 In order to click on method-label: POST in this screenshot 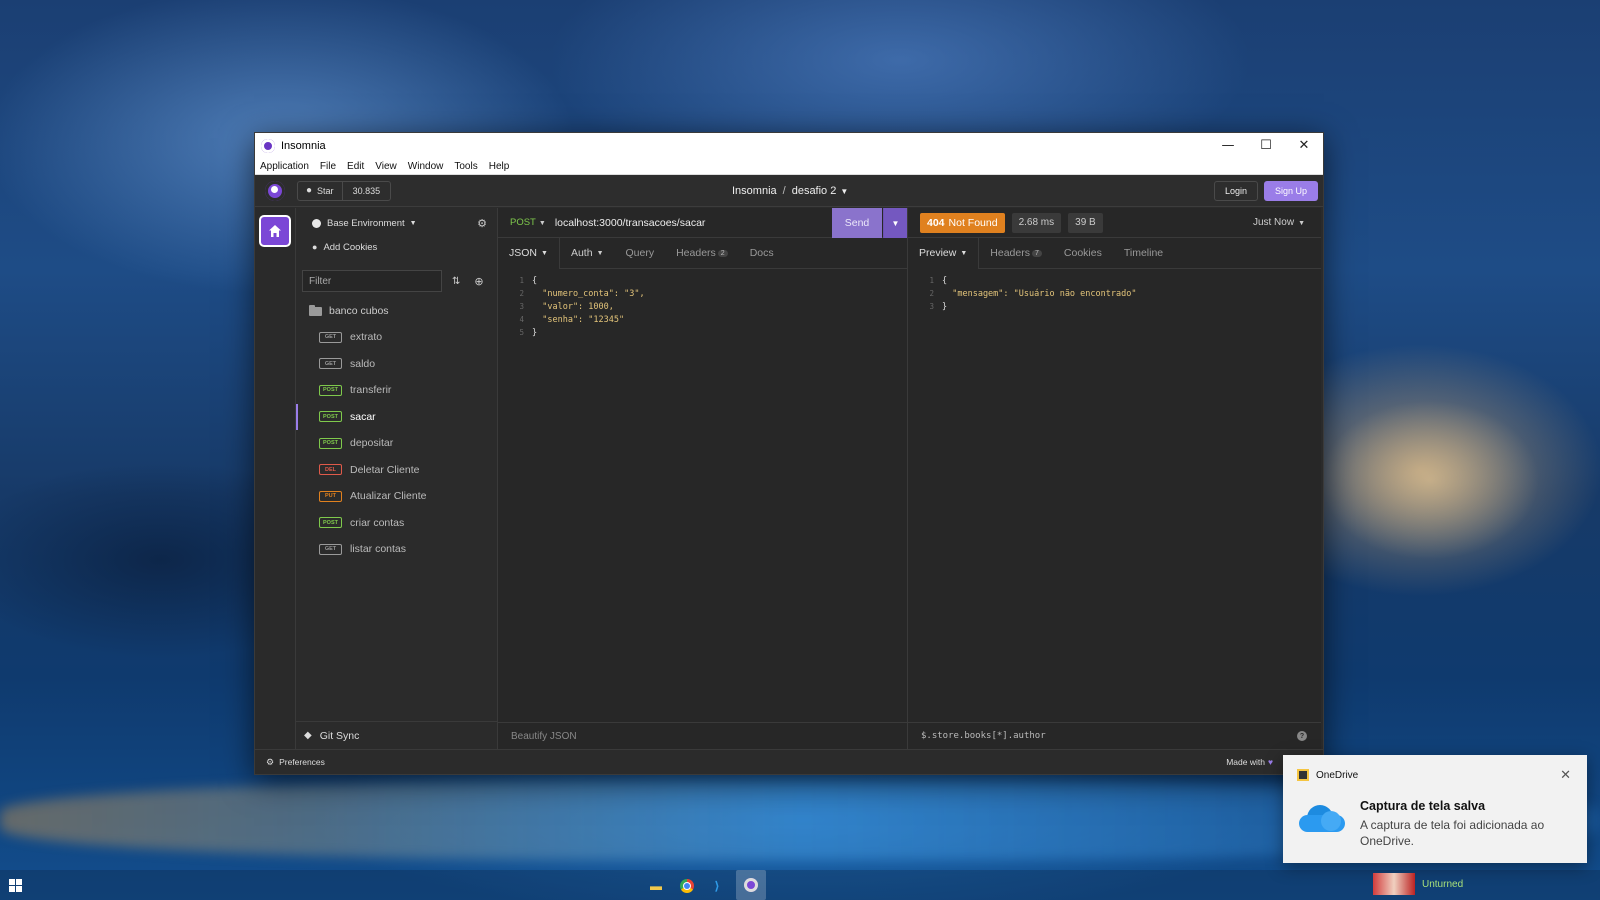, I will do `click(523, 222)`.